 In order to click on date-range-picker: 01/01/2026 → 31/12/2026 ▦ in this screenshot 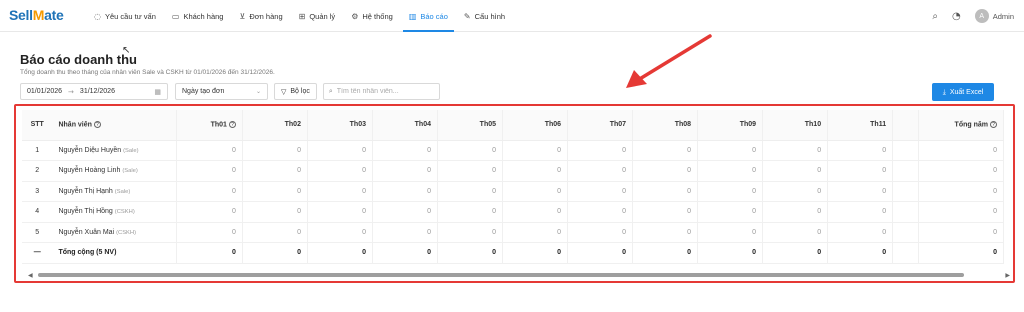, I will do `click(94, 91)`.